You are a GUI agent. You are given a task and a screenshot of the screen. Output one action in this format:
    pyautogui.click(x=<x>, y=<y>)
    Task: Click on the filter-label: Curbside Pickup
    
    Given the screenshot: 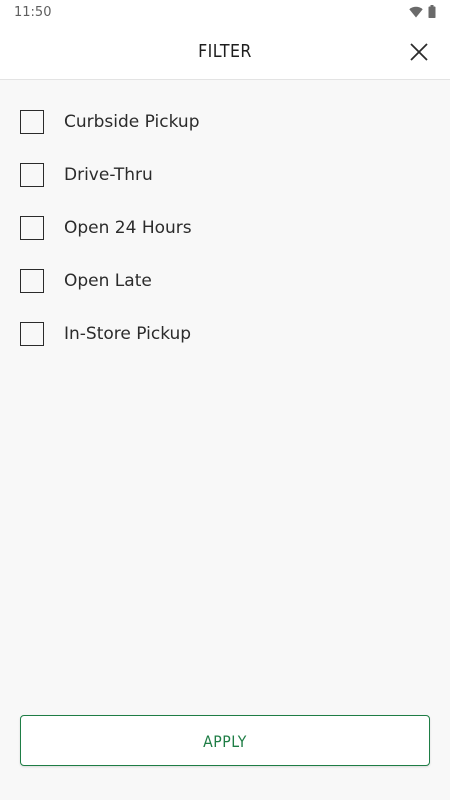 What is the action you would take?
    pyautogui.click(x=132, y=122)
    